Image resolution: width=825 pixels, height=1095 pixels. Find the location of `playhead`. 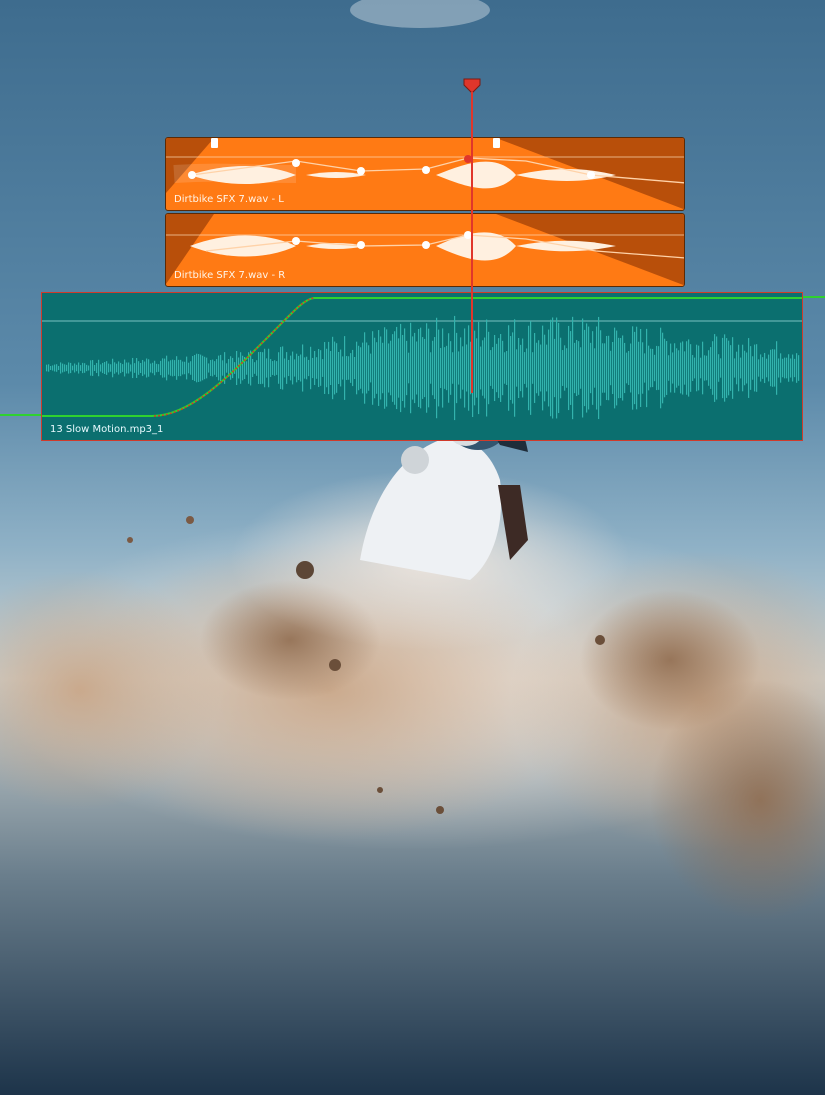

playhead is located at coordinates (472, 235).